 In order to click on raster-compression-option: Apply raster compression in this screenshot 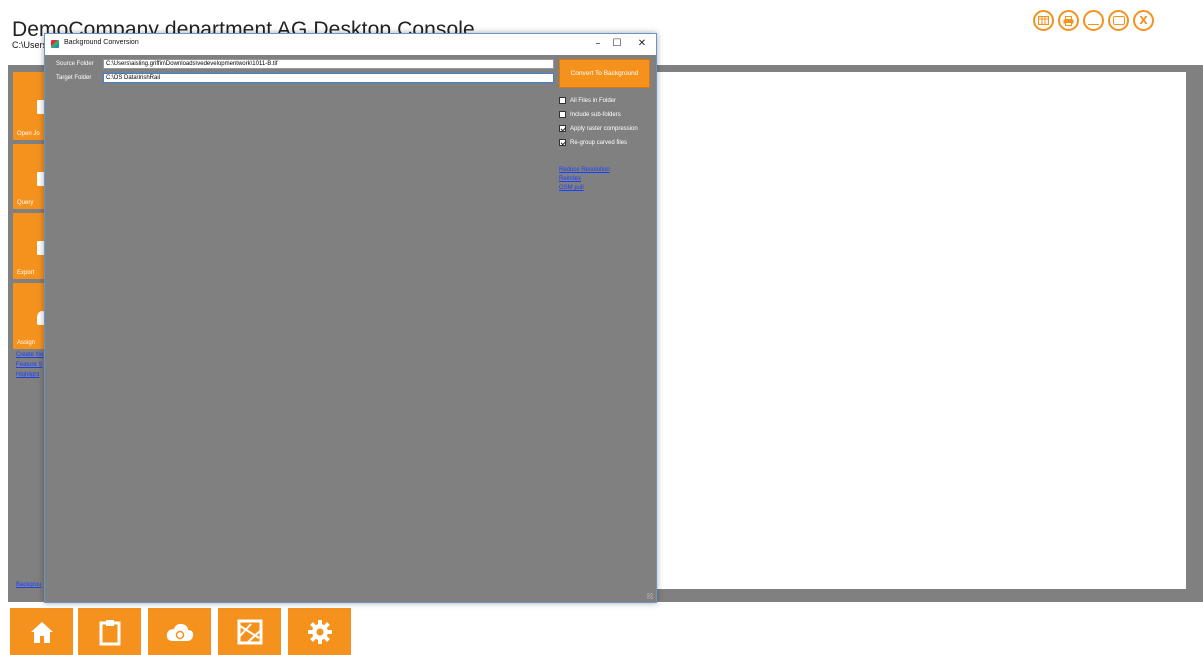, I will do `click(598, 128)`.